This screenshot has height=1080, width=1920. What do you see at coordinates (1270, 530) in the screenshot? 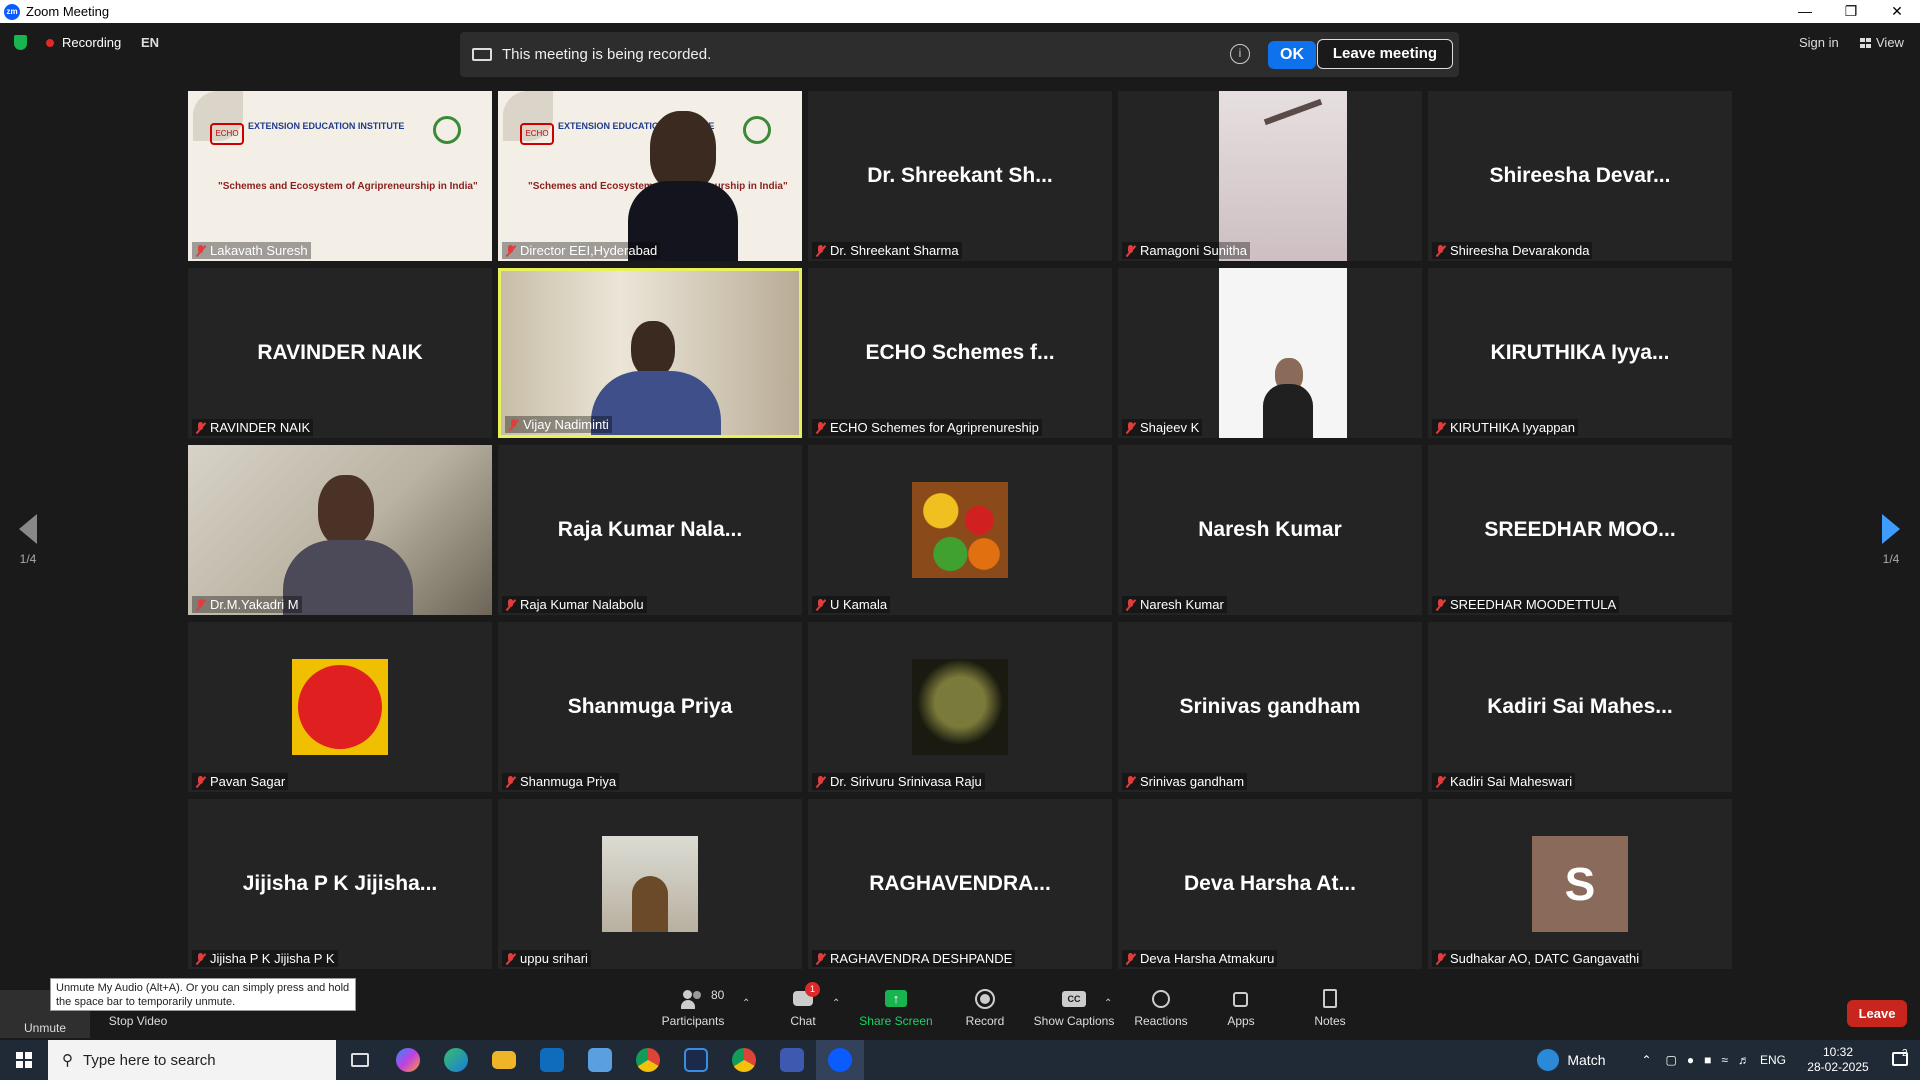
I see `participant-tile: Naresh Kumar Naresh Kumar` at bounding box center [1270, 530].